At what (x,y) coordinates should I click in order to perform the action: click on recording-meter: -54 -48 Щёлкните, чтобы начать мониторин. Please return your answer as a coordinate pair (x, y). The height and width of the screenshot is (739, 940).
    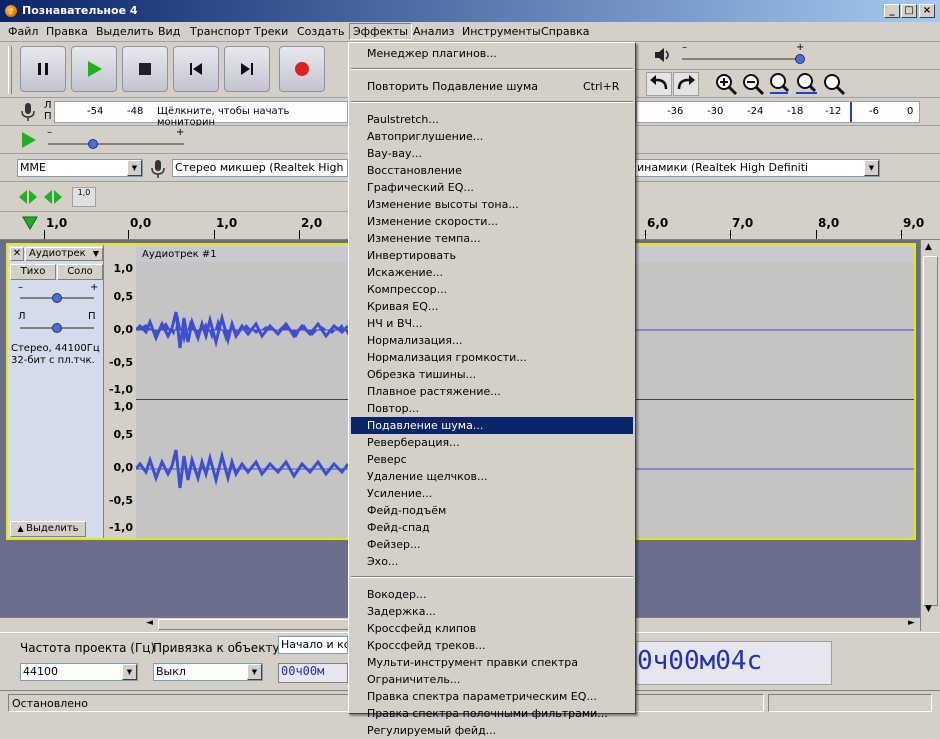
    Looking at the image, I should click on (201, 114).